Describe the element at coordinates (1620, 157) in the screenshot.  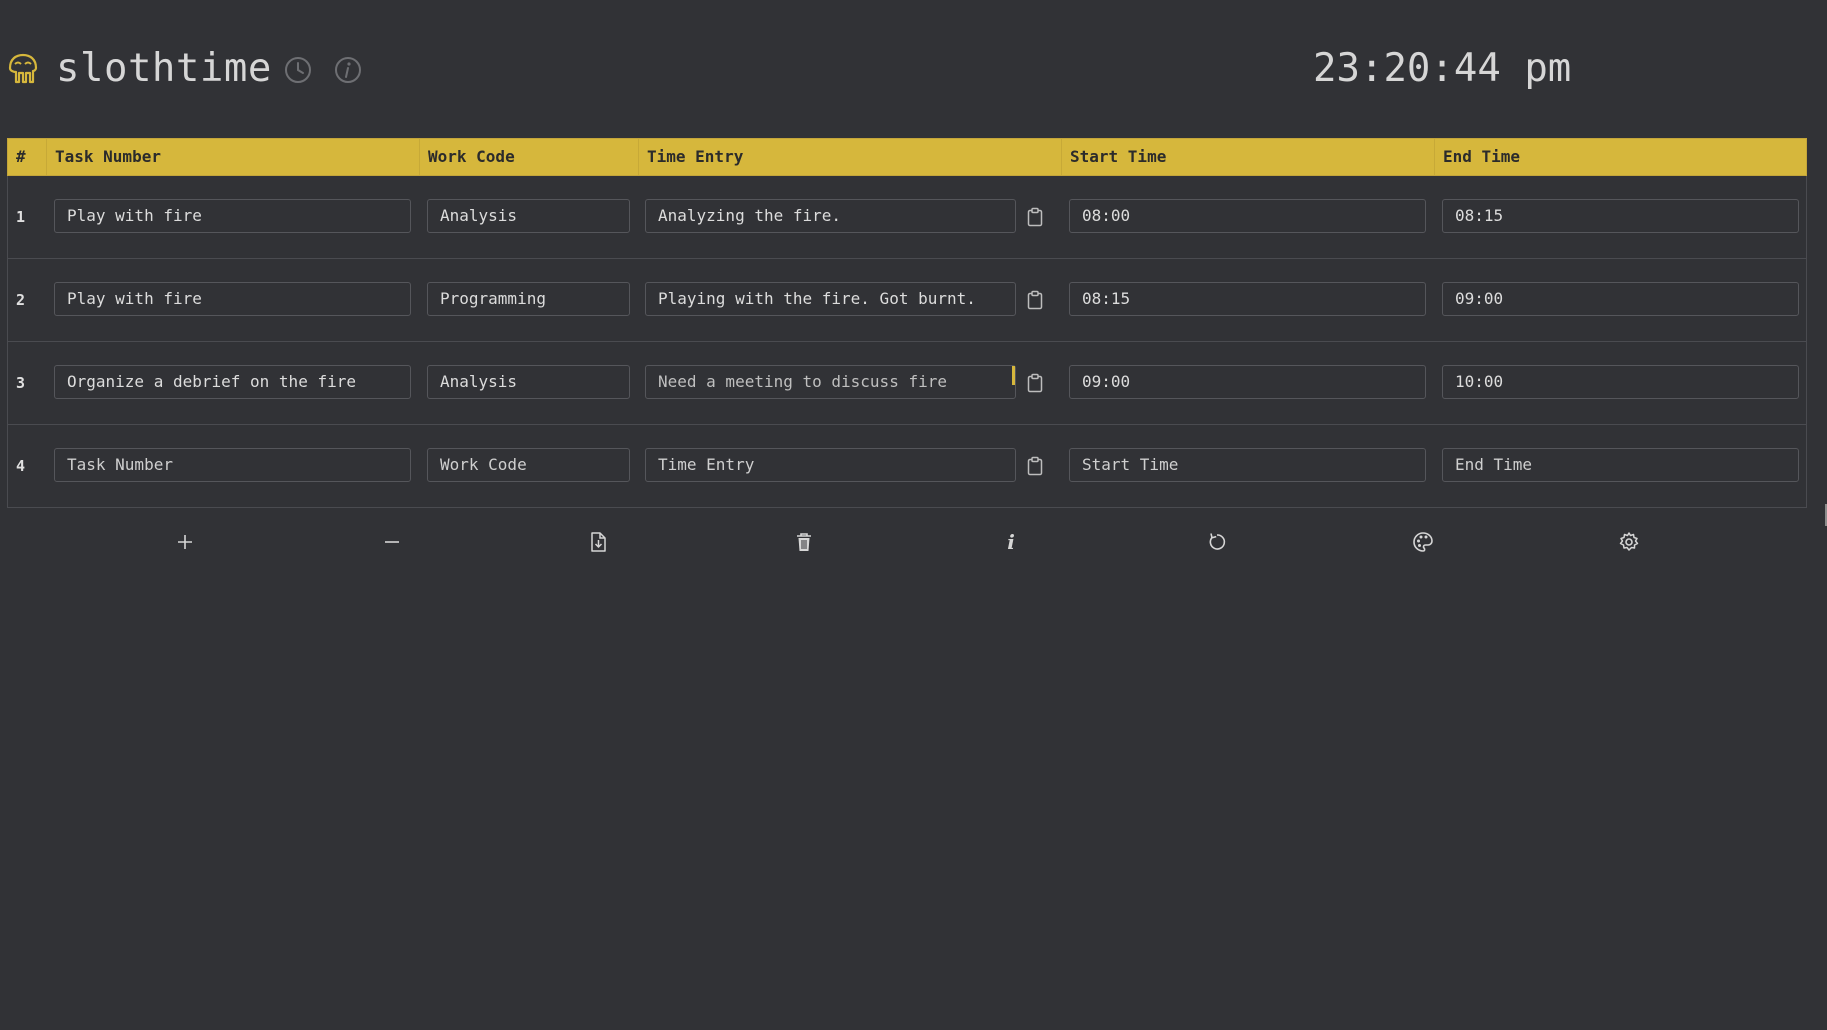
I see `column-header-end-time: End Time` at that location.